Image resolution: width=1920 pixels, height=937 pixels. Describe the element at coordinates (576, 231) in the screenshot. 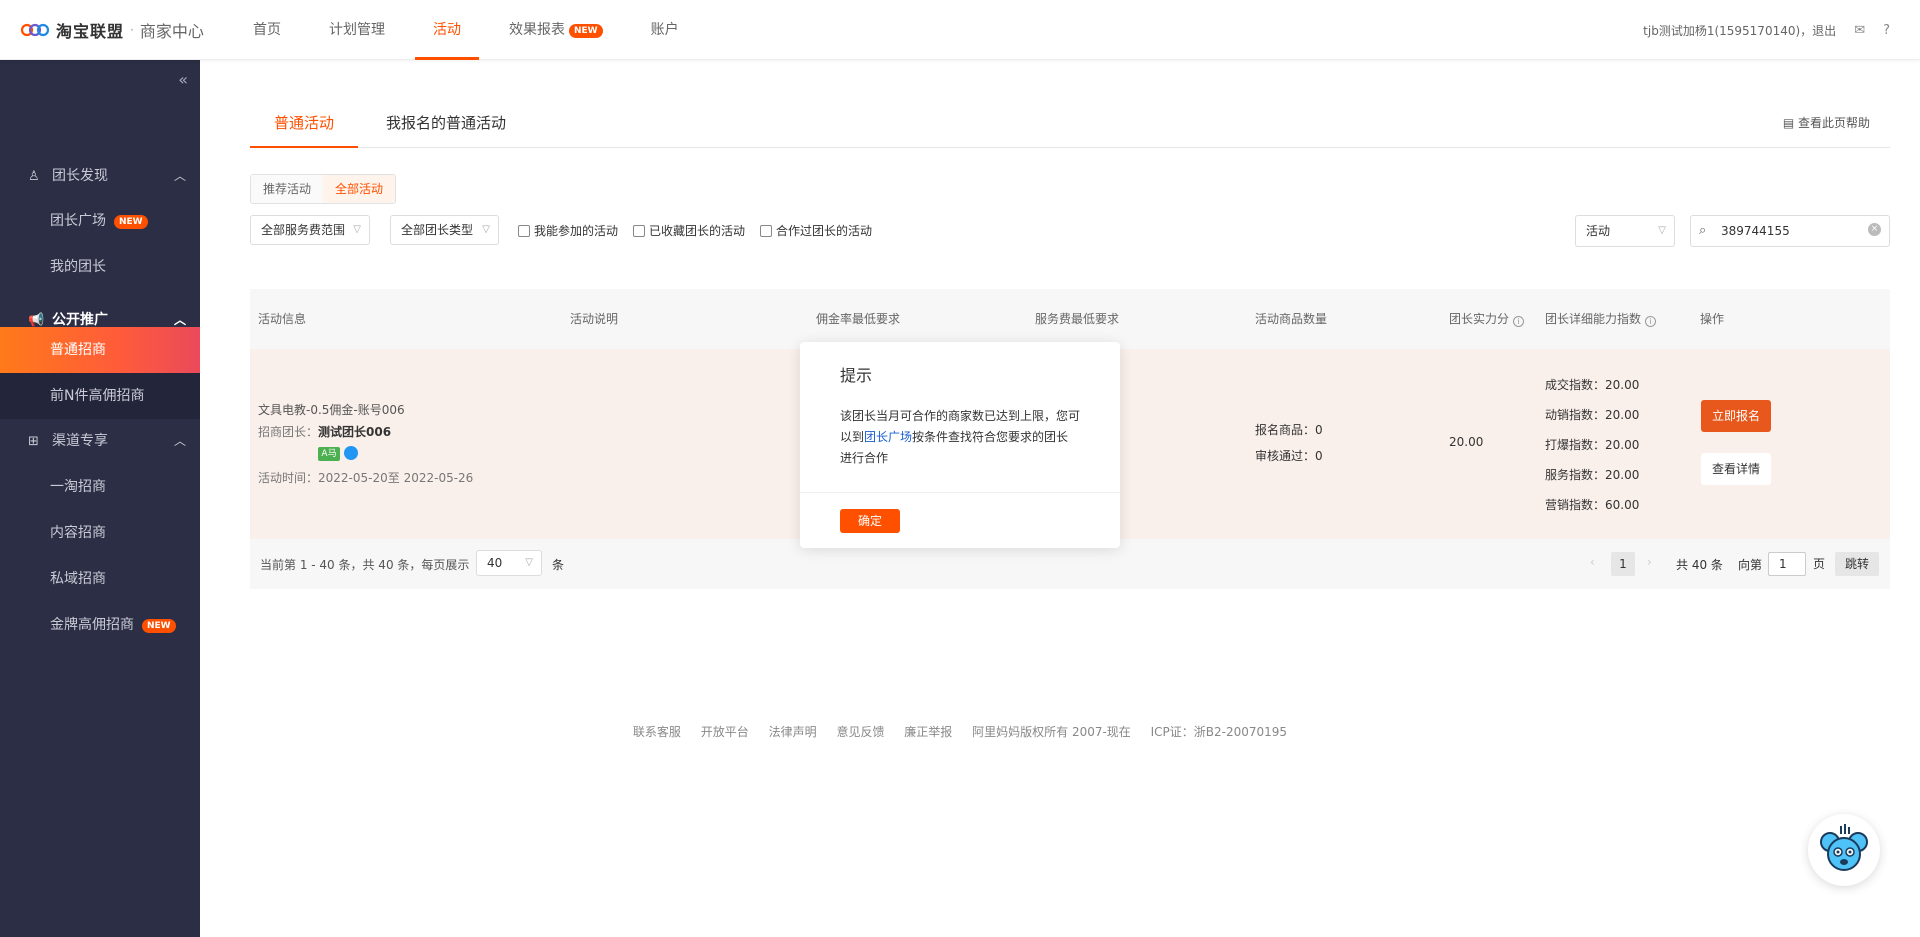

I see `checkbox-label: 我能参加的活动` at that location.